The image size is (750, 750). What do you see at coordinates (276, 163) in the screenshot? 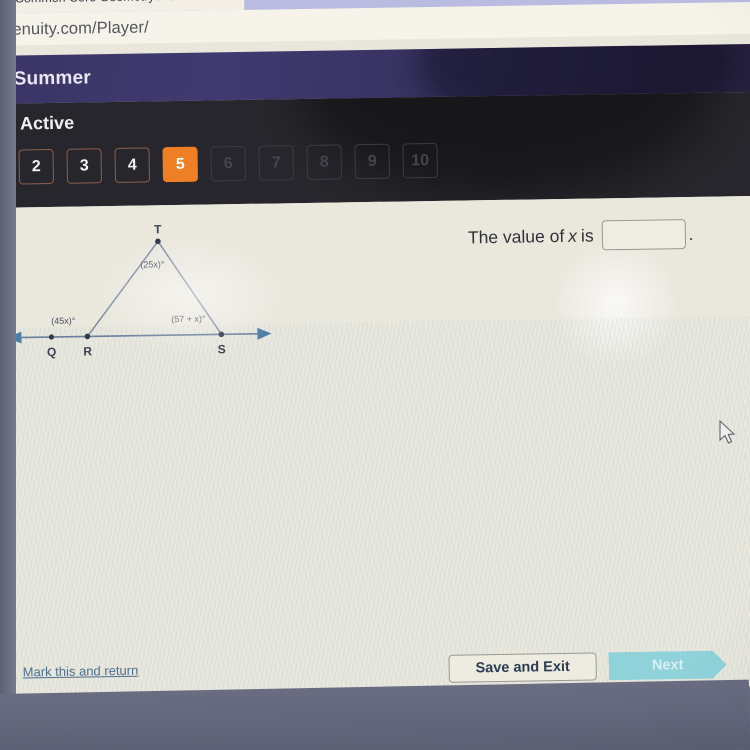
I see `question-number-7: 7` at bounding box center [276, 163].